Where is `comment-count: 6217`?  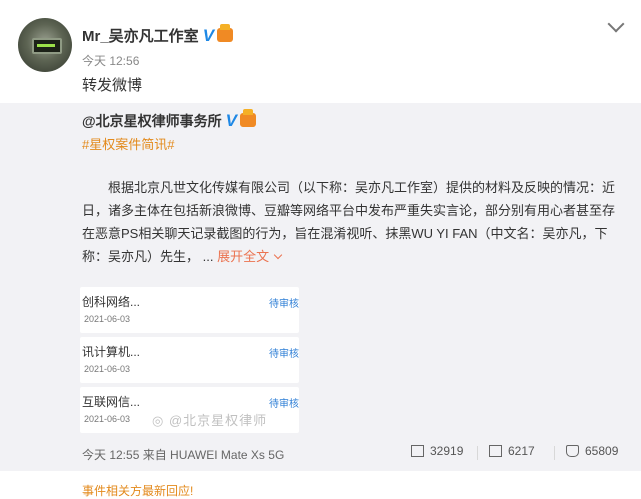
comment-count: 6217 is located at coordinates (521, 451).